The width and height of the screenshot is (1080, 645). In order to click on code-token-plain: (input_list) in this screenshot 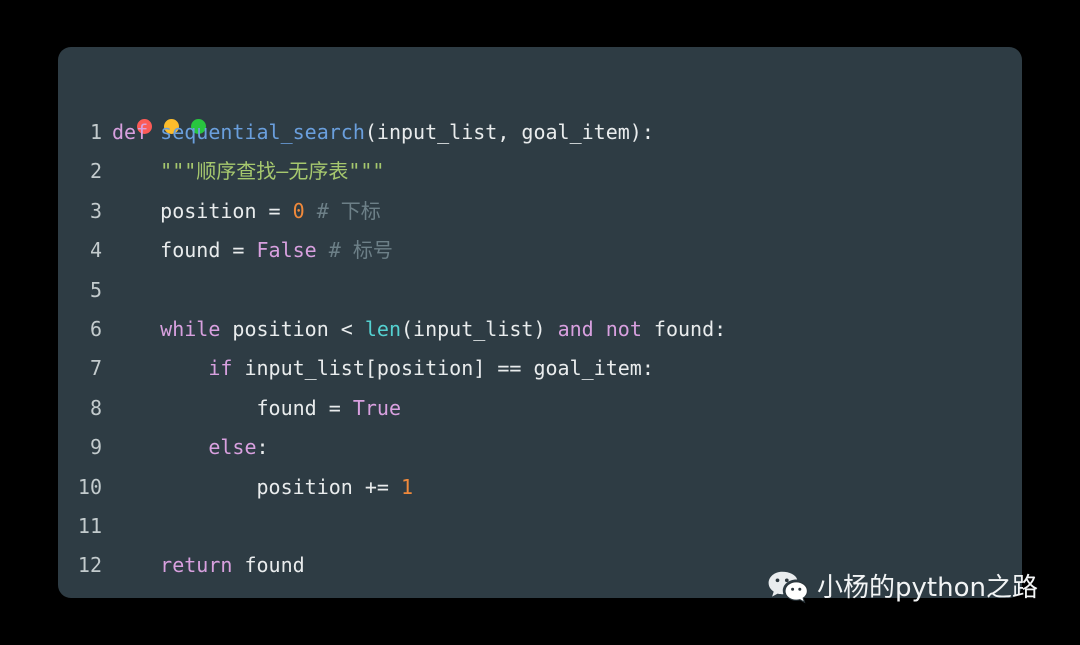, I will do `click(479, 328)`.